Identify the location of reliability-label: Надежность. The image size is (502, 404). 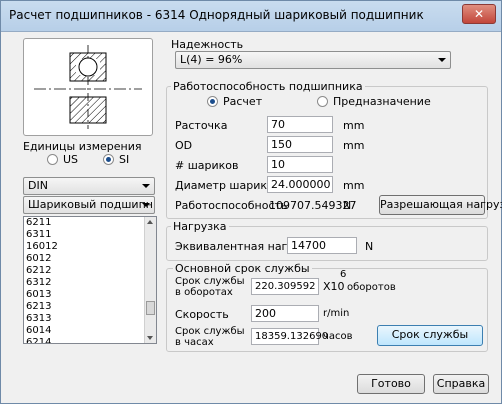
(207, 44).